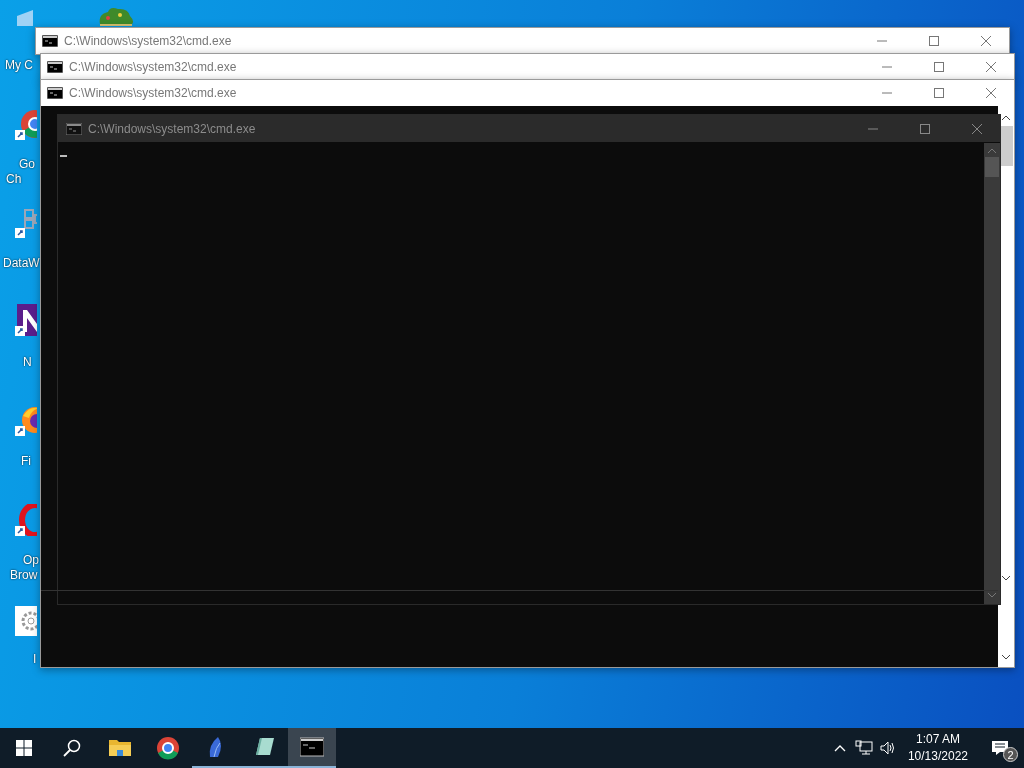  Describe the element at coordinates (863, 748) in the screenshot. I see `network-icon` at that location.